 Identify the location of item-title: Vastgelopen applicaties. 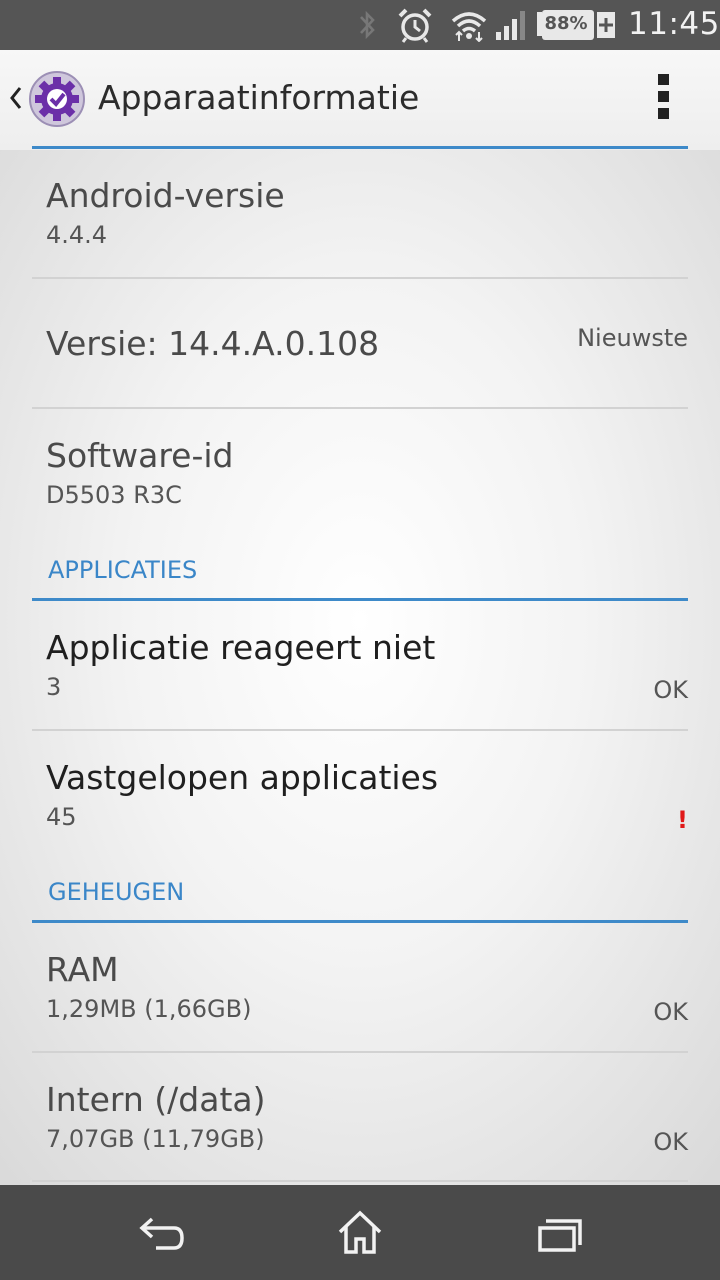
(242, 777).